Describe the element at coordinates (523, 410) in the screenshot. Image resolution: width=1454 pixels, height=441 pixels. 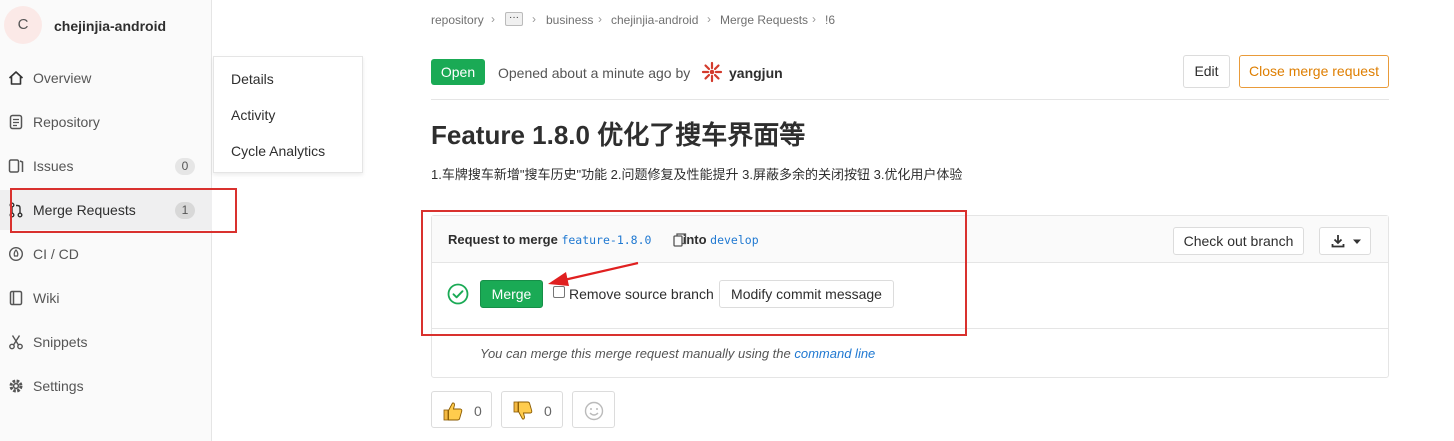
I see `thumbsdown-icon` at that location.